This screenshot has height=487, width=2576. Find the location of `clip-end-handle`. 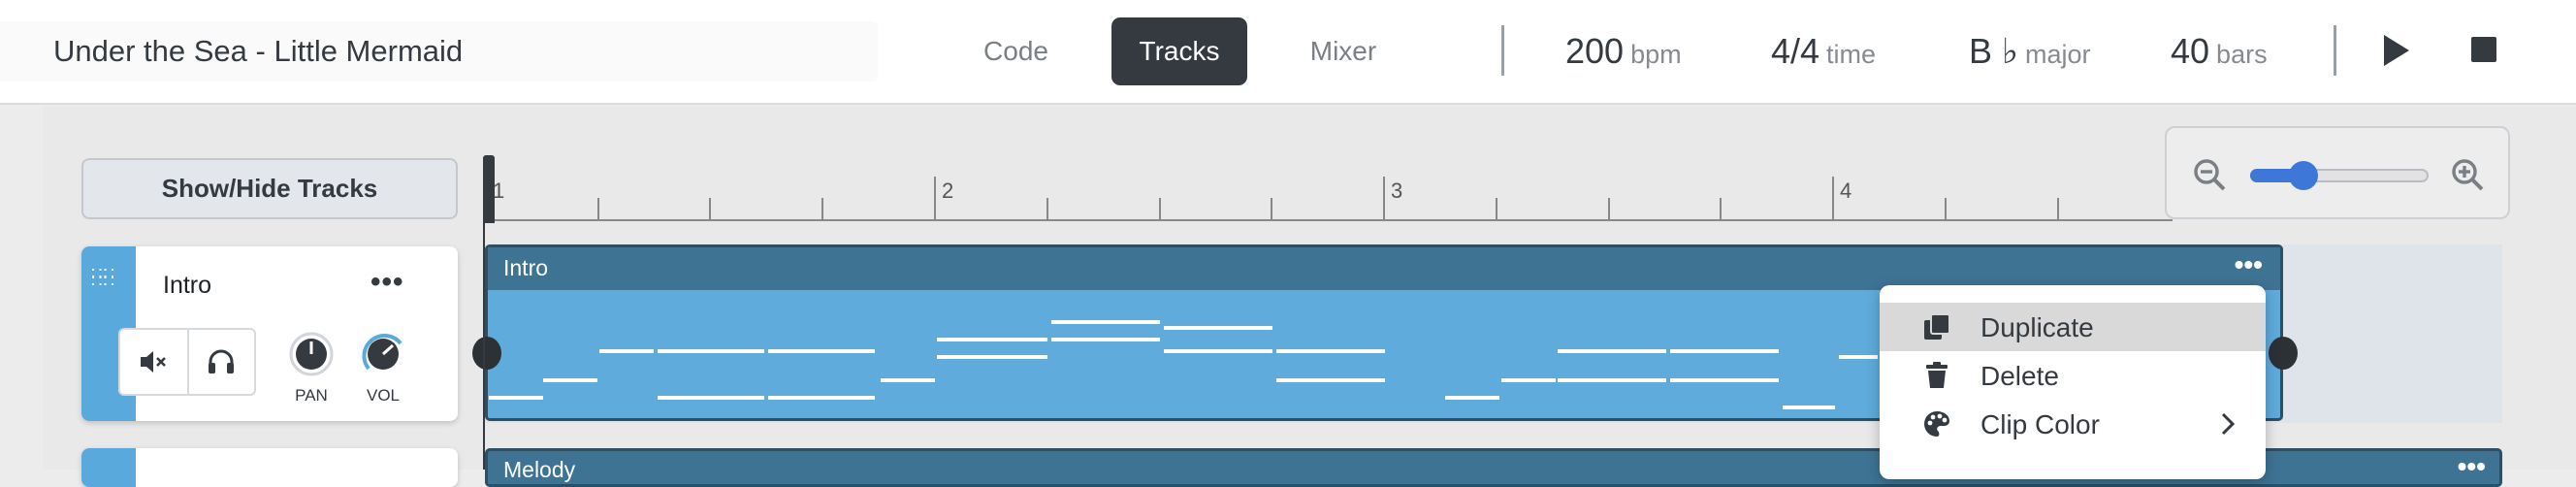

clip-end-handle is located at coordinates (2283, 353).